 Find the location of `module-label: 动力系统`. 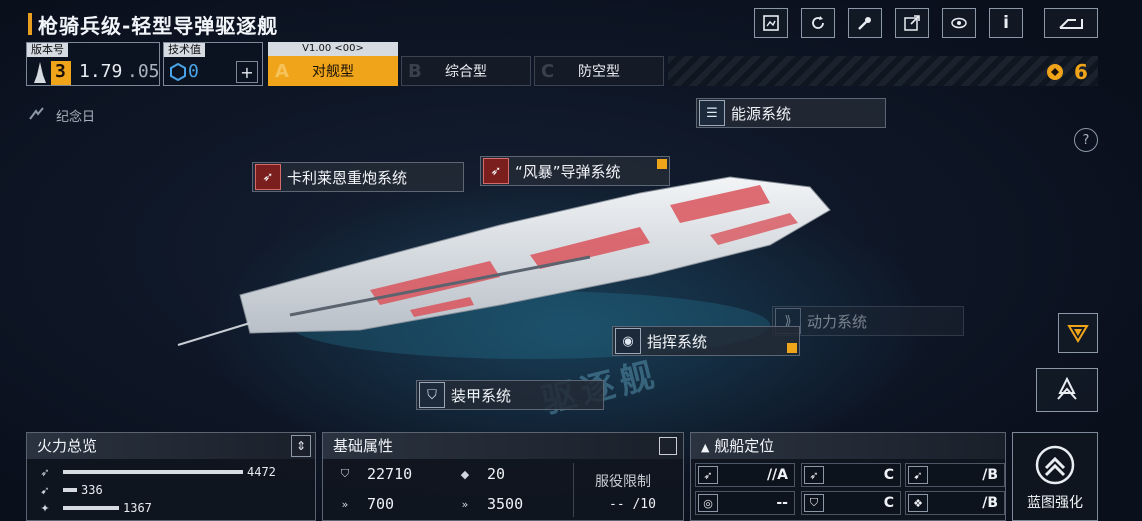

module-label: 动力系统 is located at coordinates (837, 321).